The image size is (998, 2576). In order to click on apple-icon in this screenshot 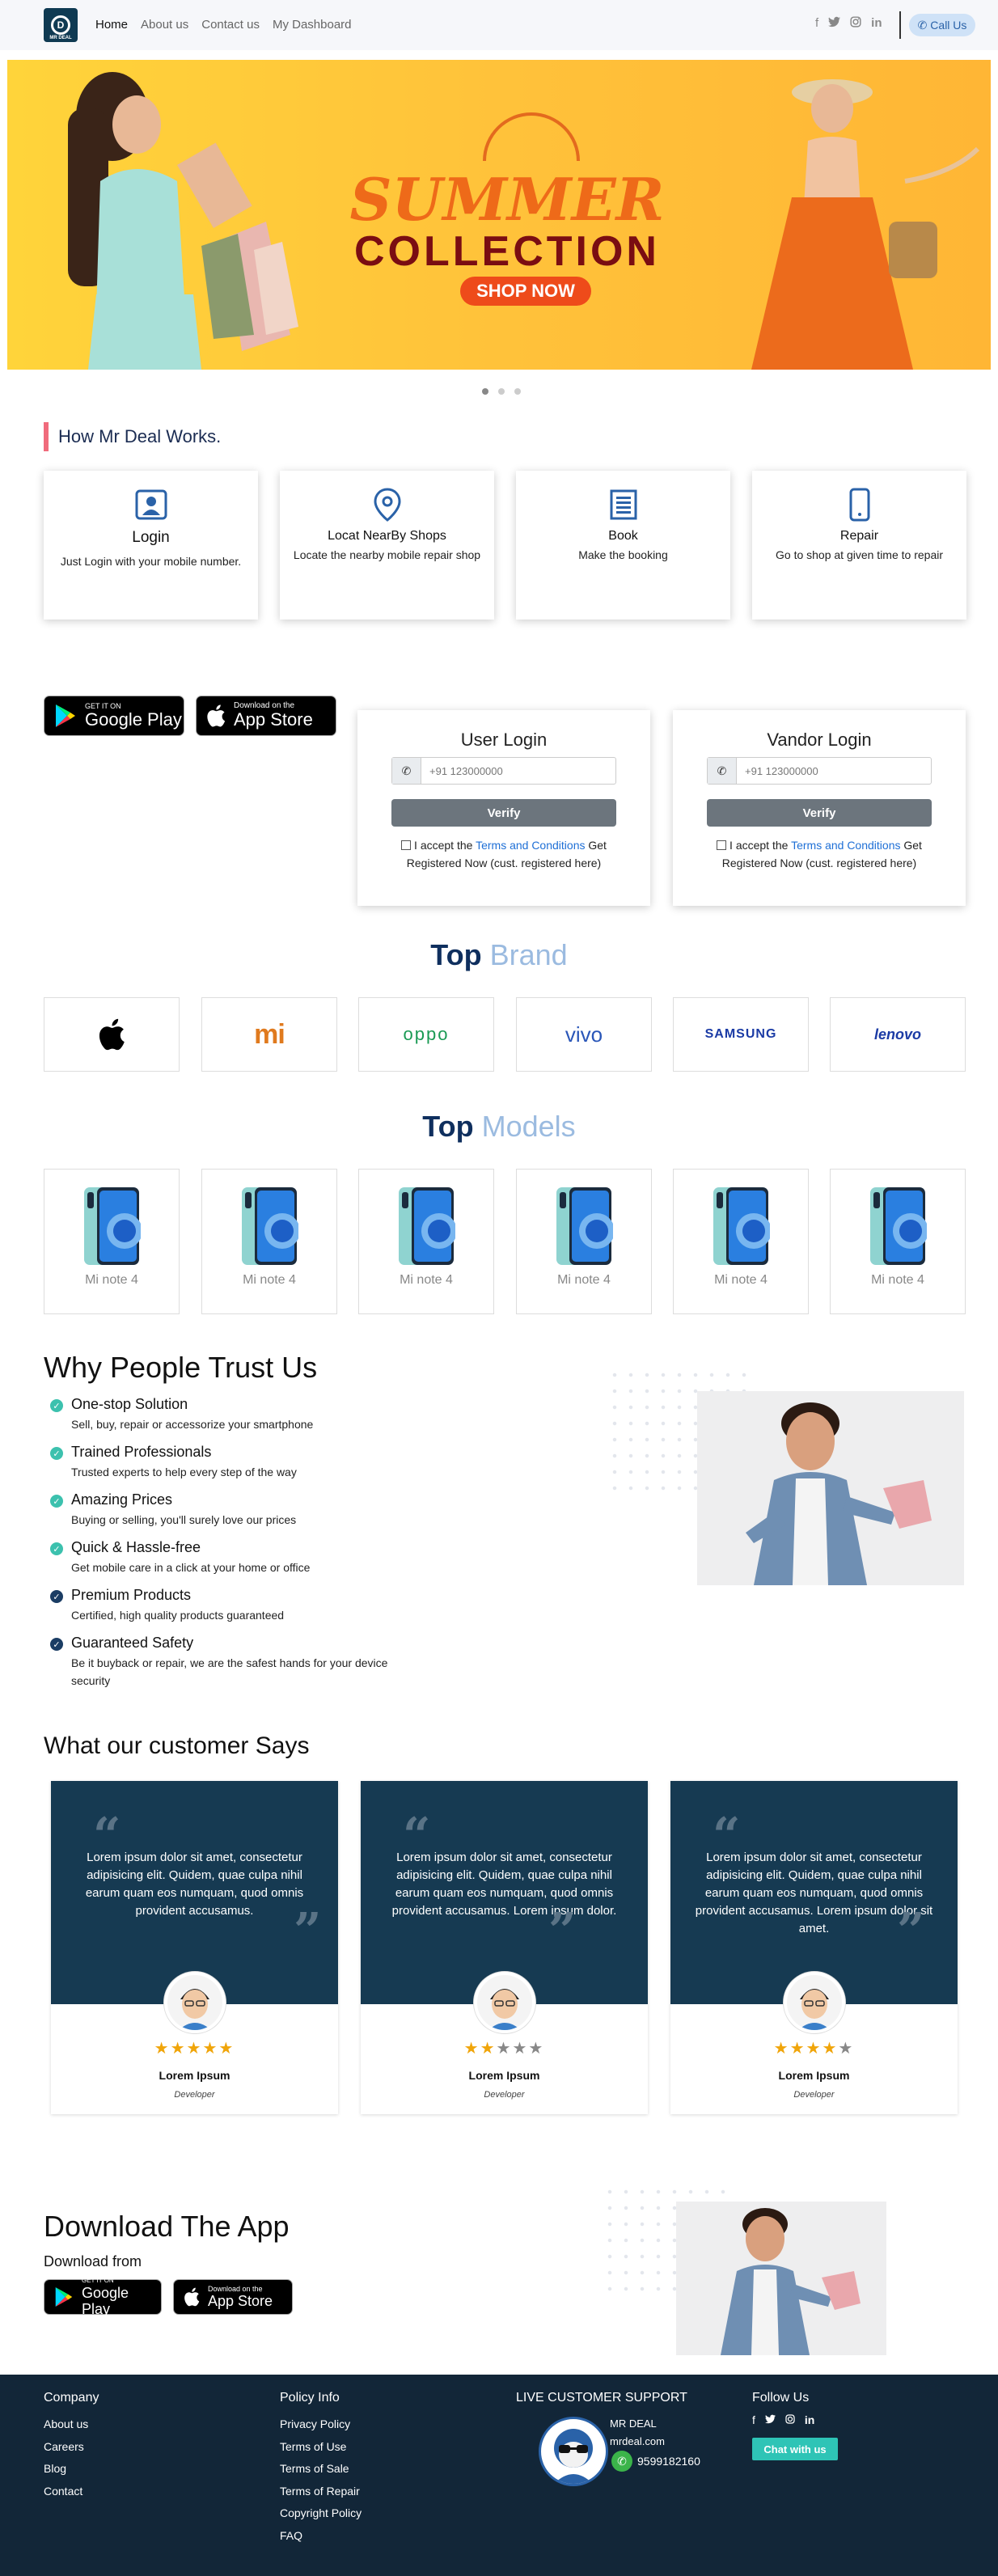, I will do `click(192, 2297)`.